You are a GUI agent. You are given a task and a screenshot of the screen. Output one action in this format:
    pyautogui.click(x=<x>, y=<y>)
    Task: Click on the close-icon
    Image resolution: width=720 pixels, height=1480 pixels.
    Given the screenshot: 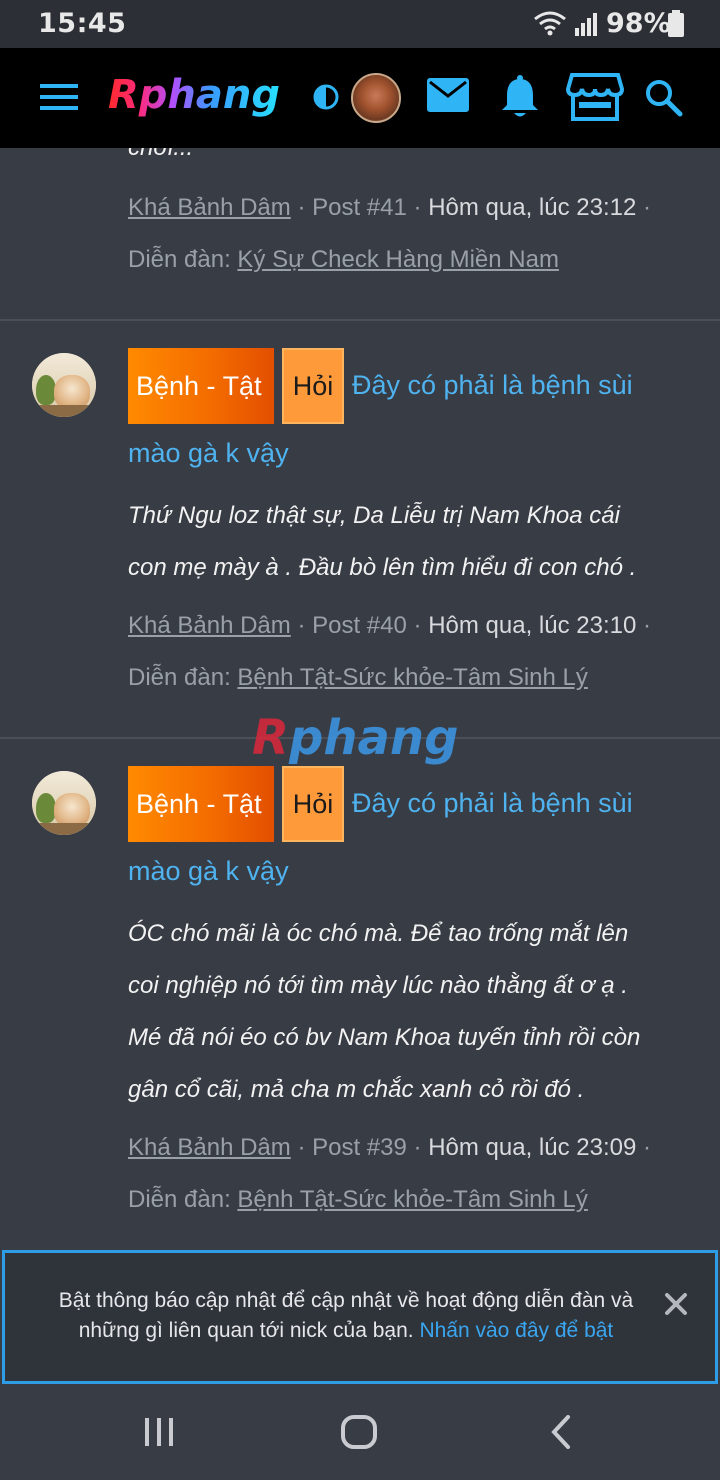 What is the action you would take?
    pyautogui.click(x=676, y=1306)
    